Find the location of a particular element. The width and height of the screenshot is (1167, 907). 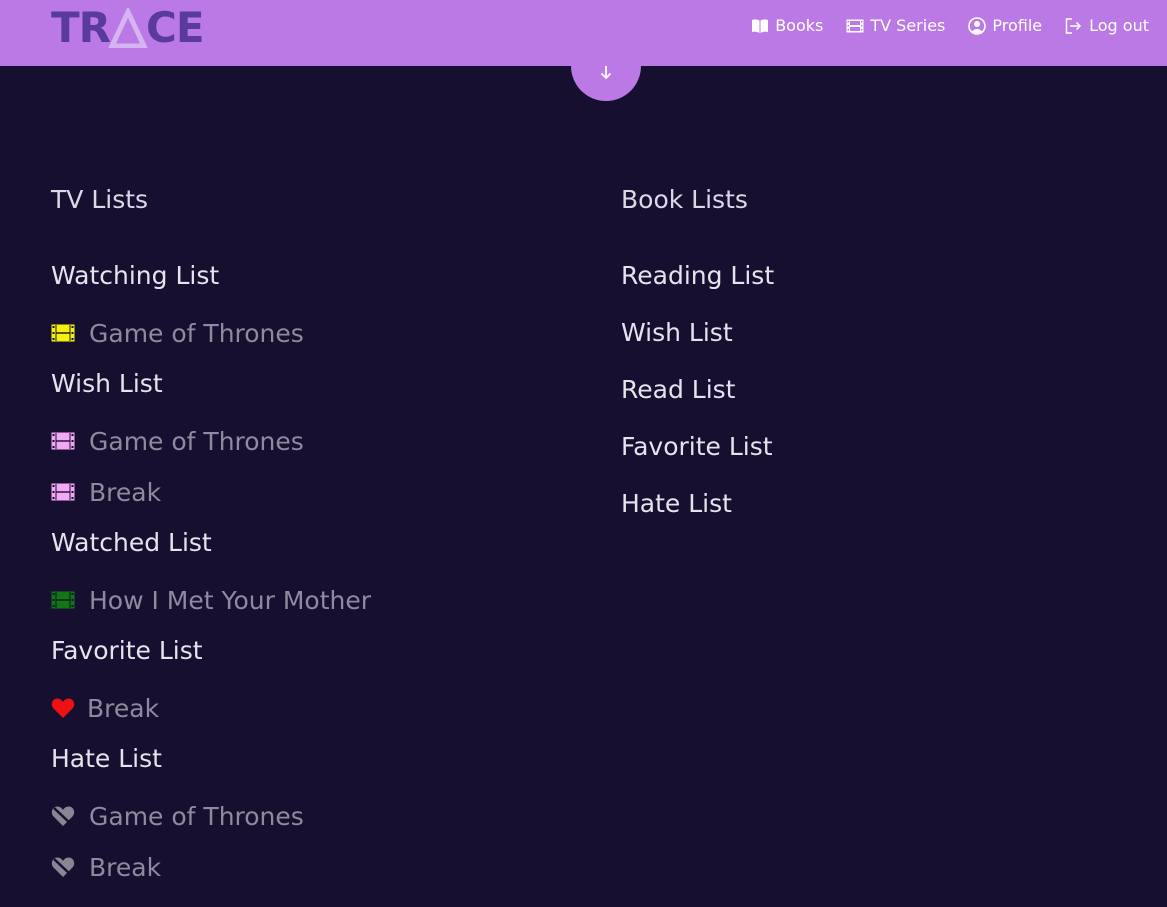

nav-books-label: Books is located at coordinates (799, 25).